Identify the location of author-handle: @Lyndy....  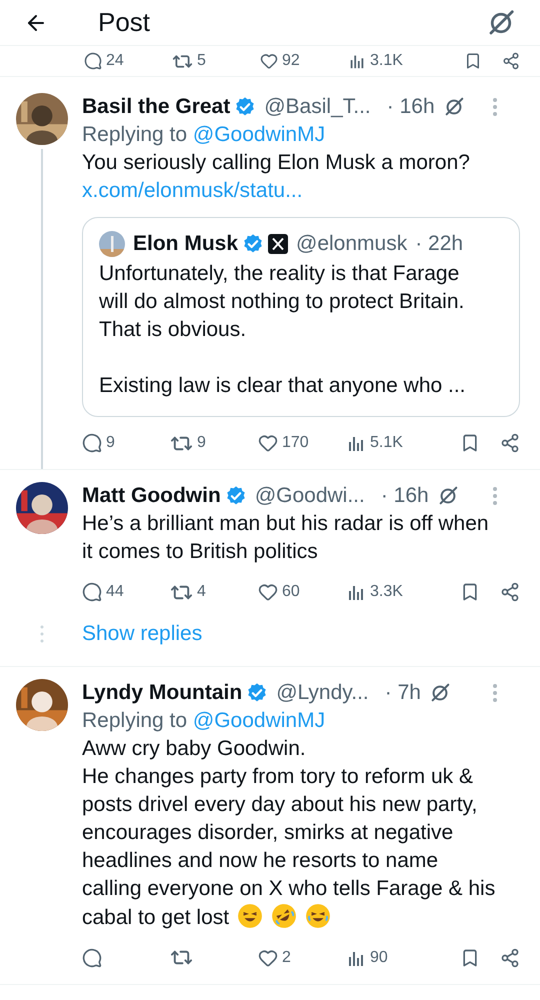
(322, 692).